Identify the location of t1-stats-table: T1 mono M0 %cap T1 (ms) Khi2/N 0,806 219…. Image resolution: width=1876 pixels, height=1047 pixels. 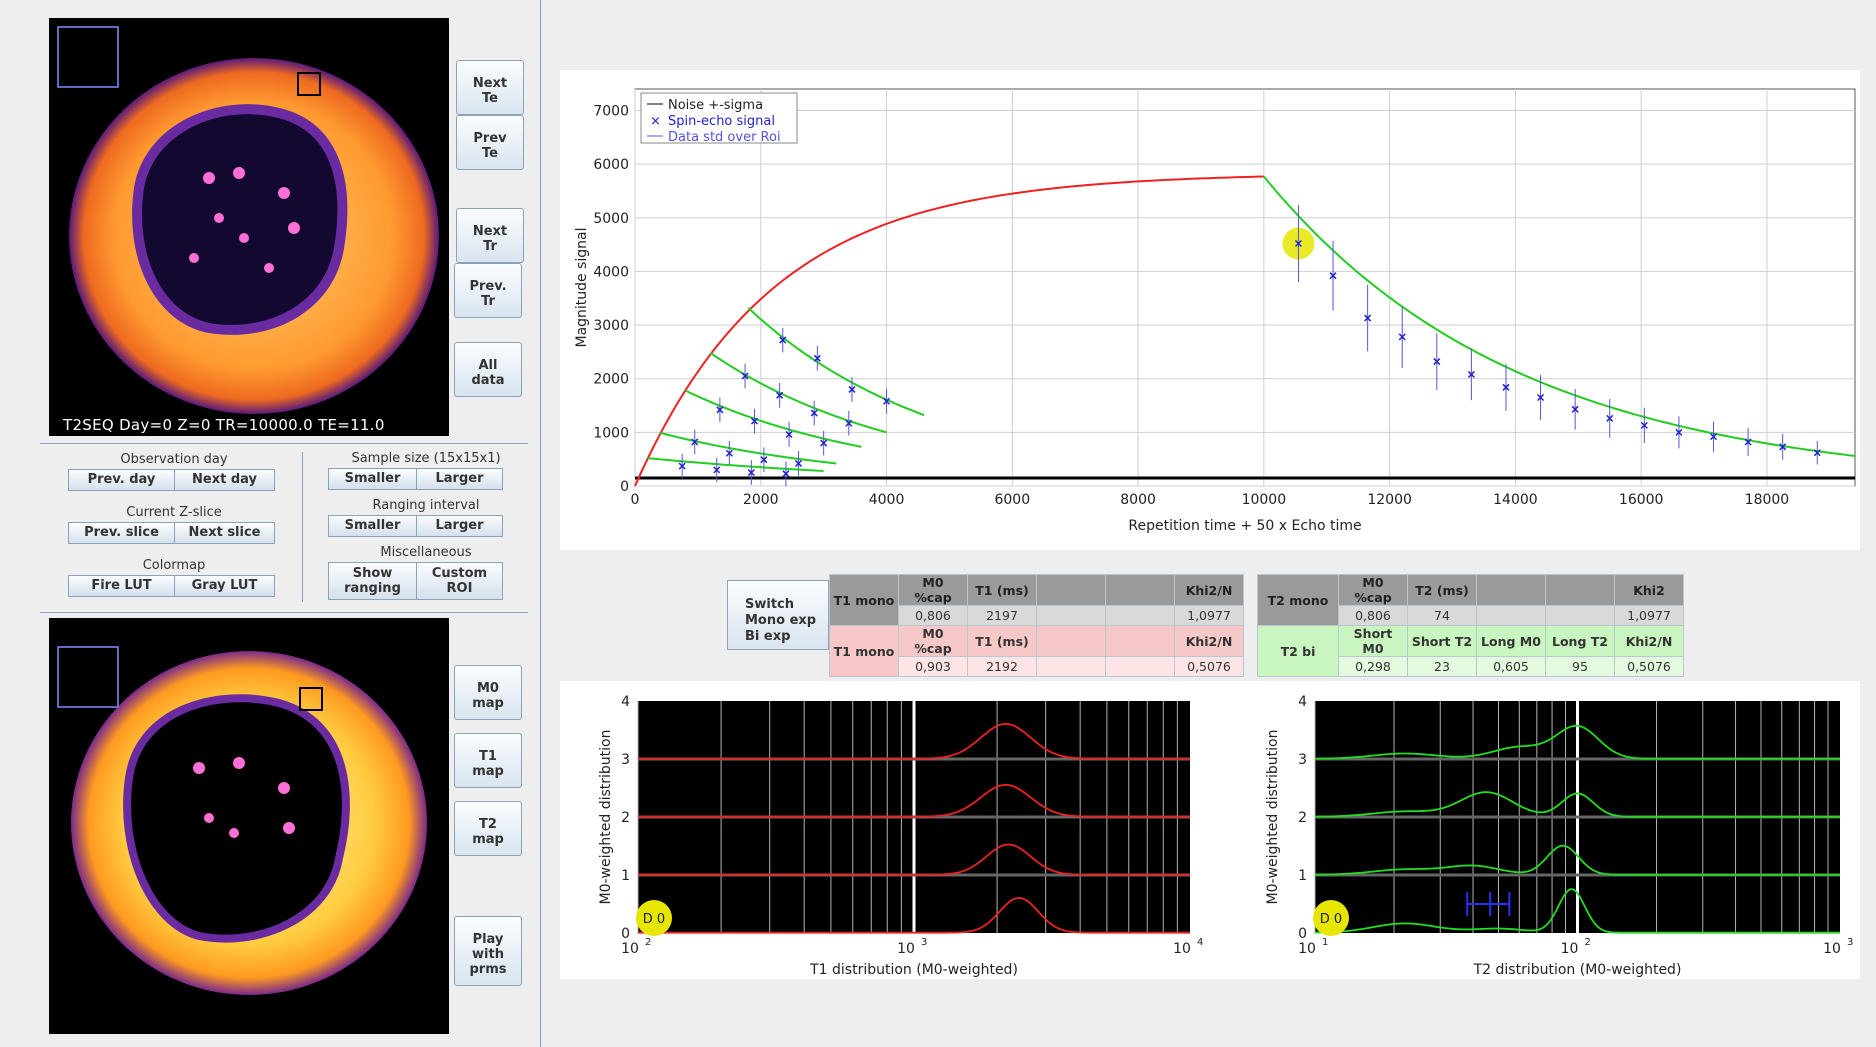
(1036, 625).